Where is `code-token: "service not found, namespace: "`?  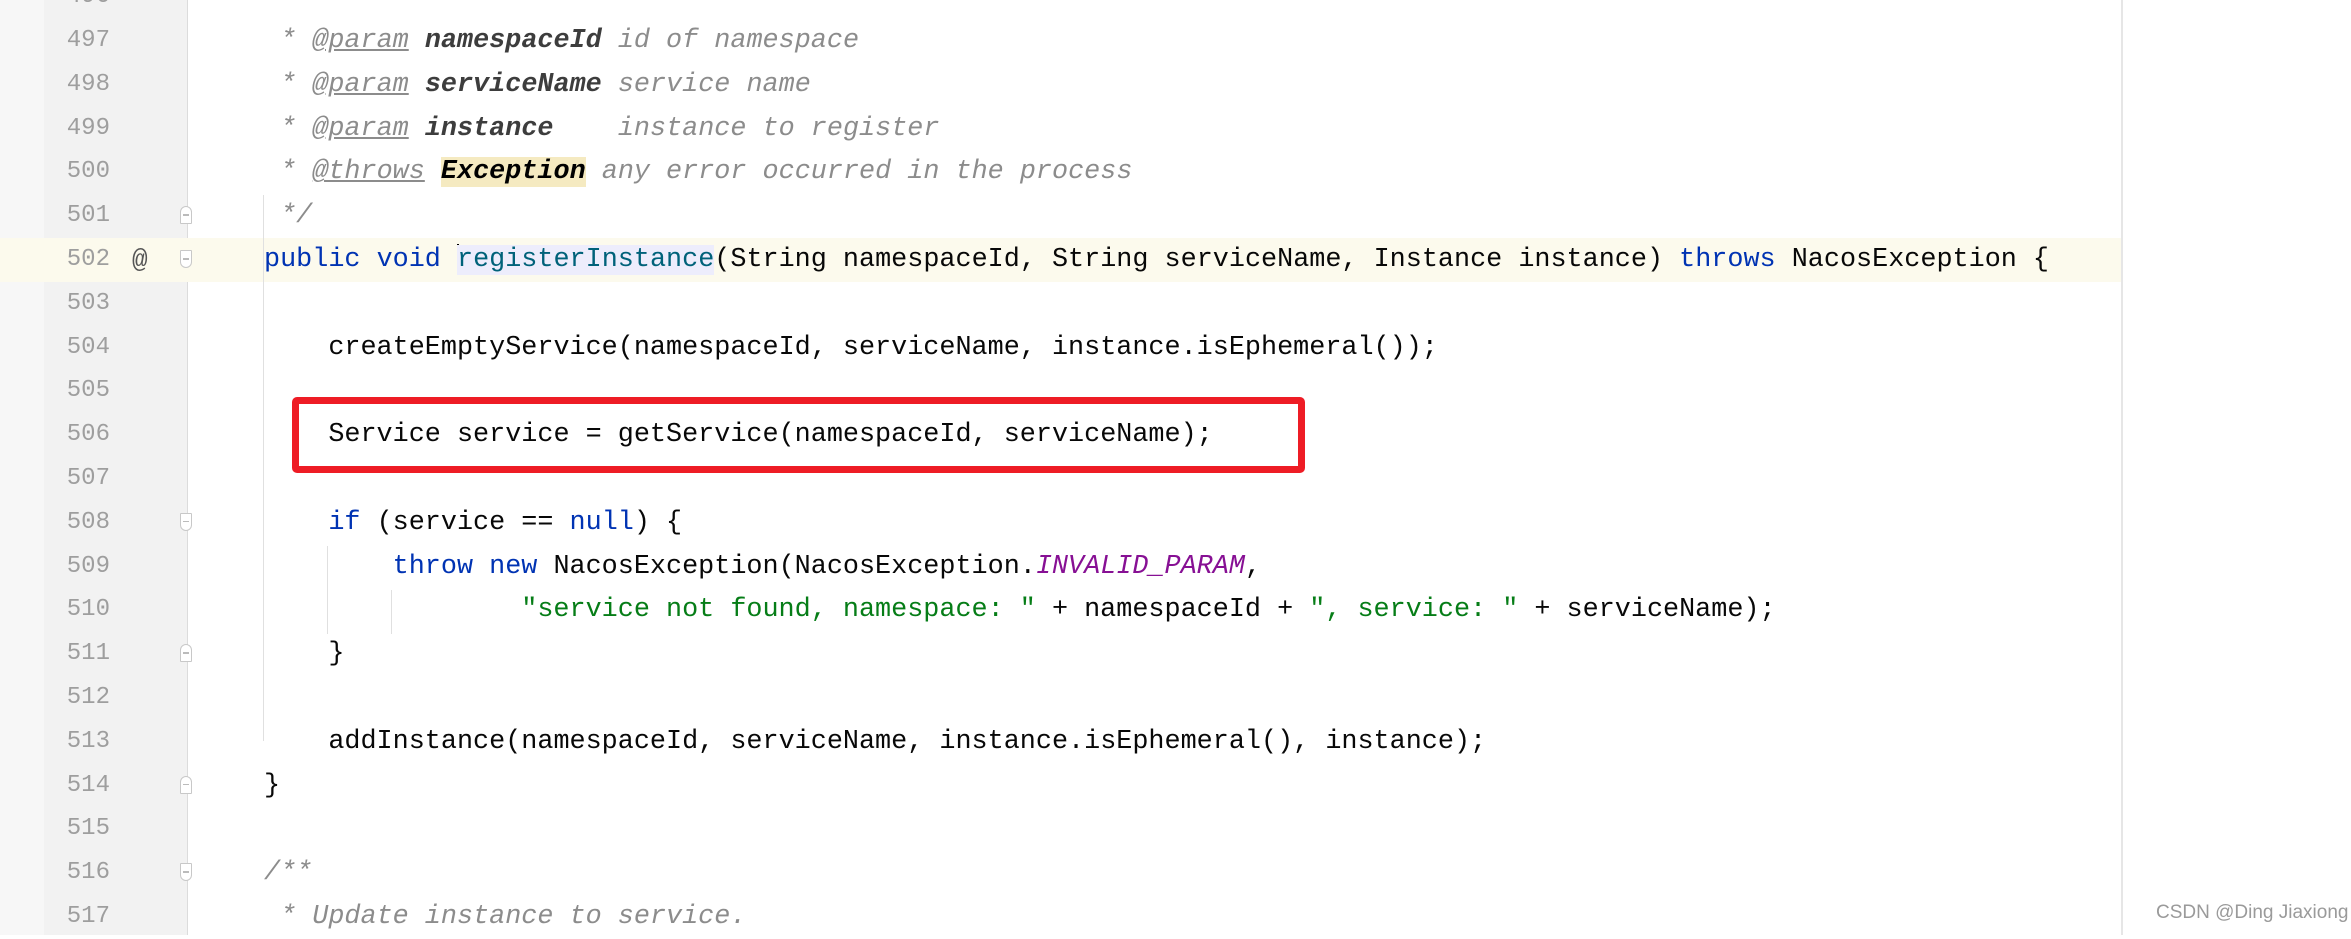
code-token: "service not found, namespace: " is located at coordinates (778, 610).